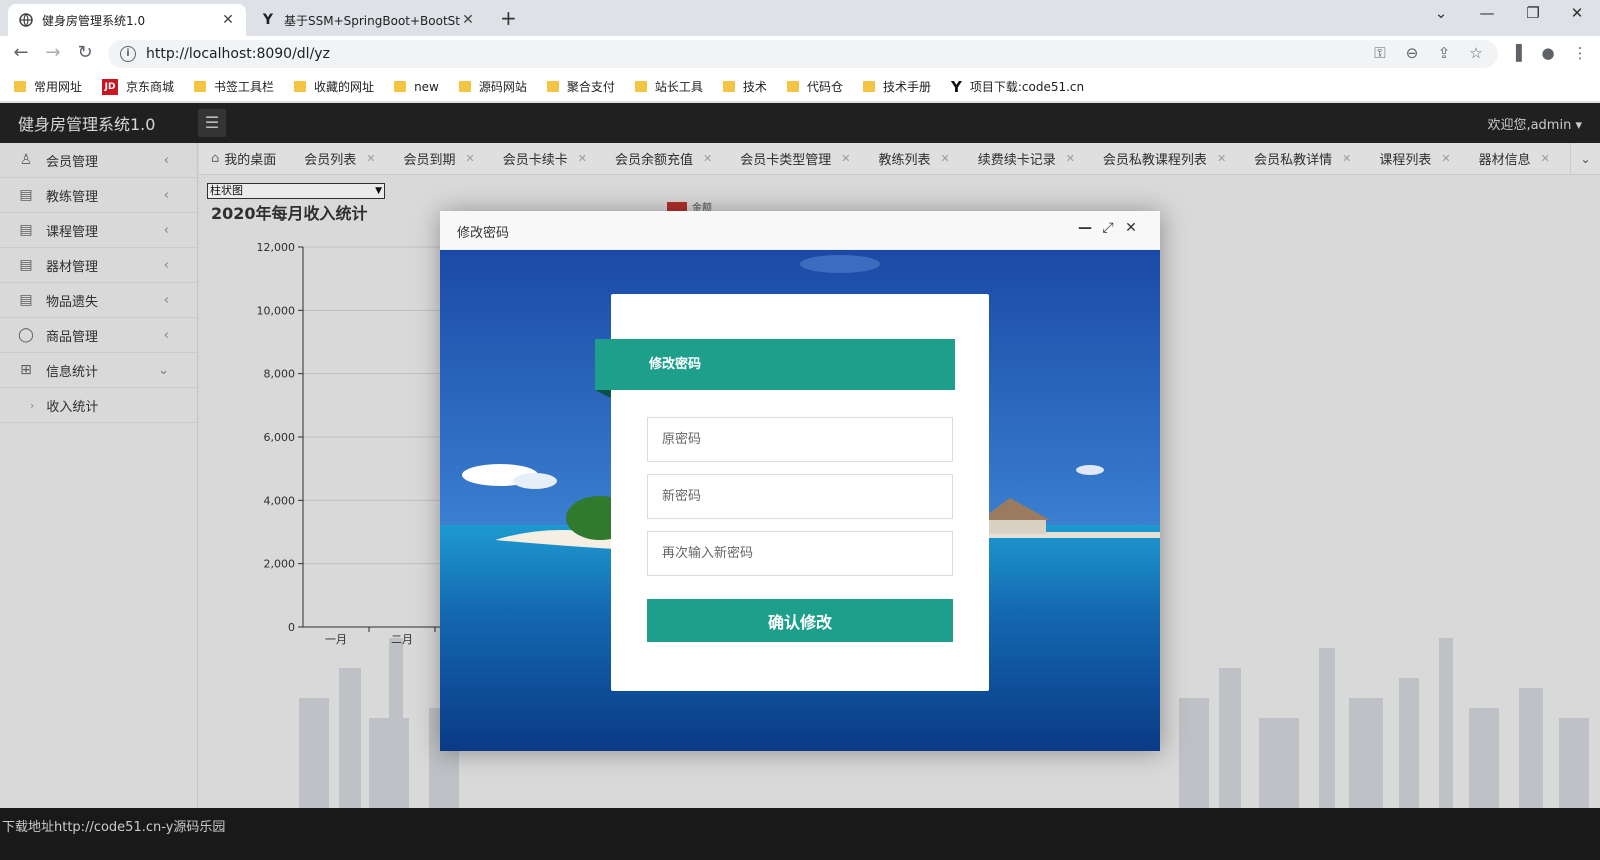 This screenshot has width=1600, height=860. Describe the element at coordinates (775, 364) in the screenshot. I see `form-title-ribbon: 修改密码` at that location.